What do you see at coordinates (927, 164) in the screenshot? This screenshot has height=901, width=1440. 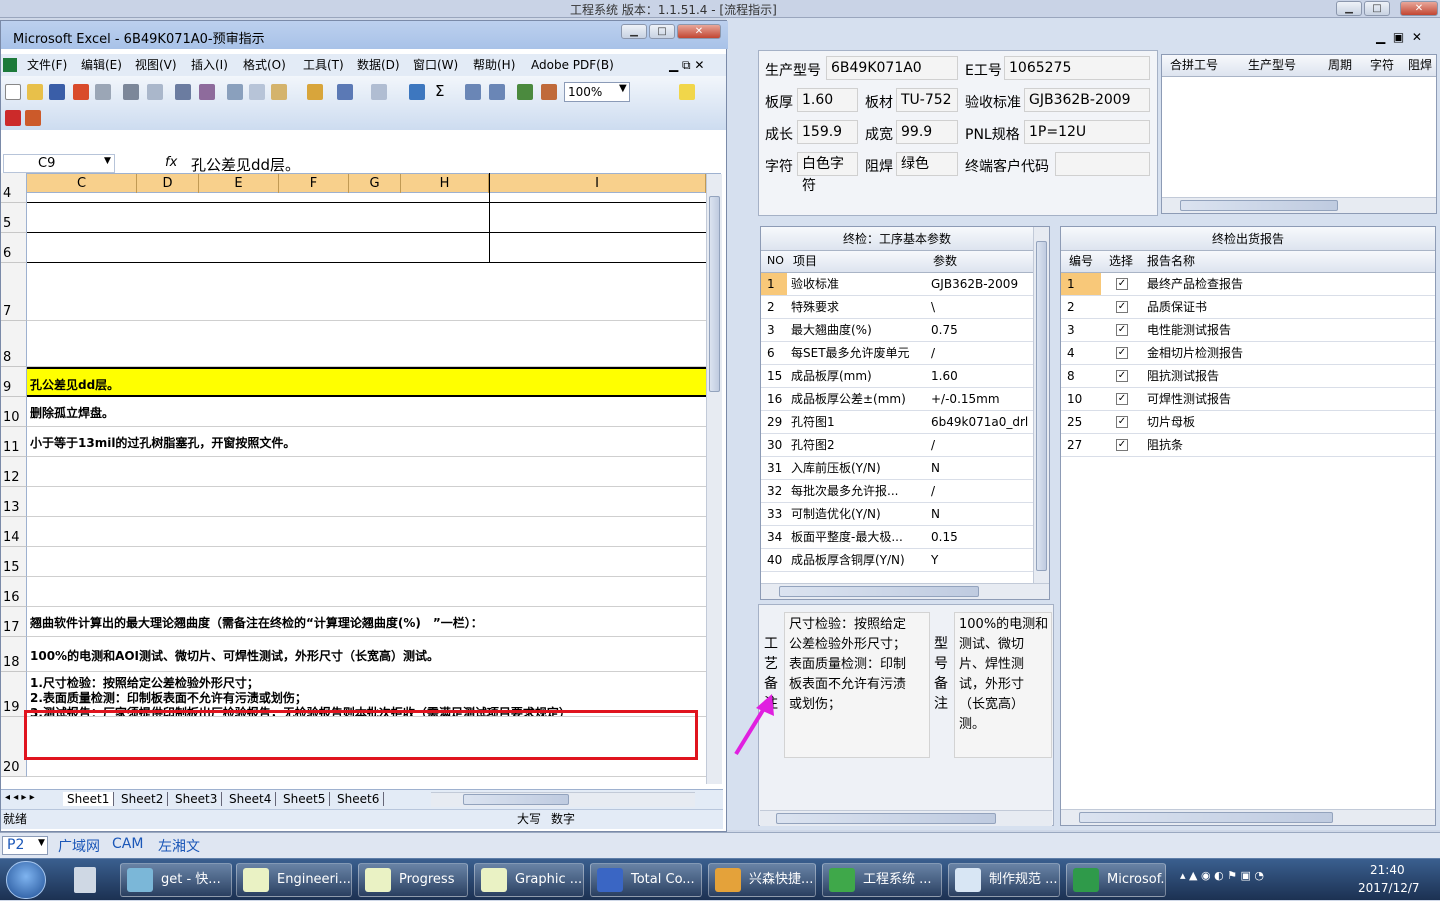 I see `solder-field: 绿色` at bounding box center [927, 164].